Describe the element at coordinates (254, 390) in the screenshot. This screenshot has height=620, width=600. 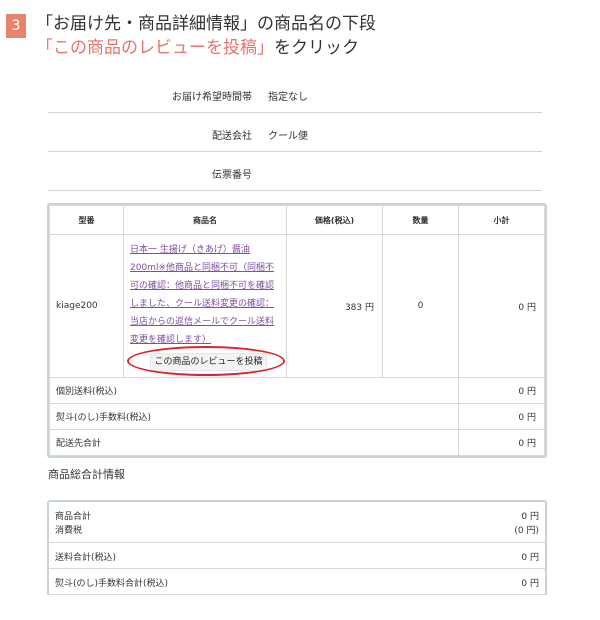
I see `shipping-fee-label: 個別送料(税込)` at that location.